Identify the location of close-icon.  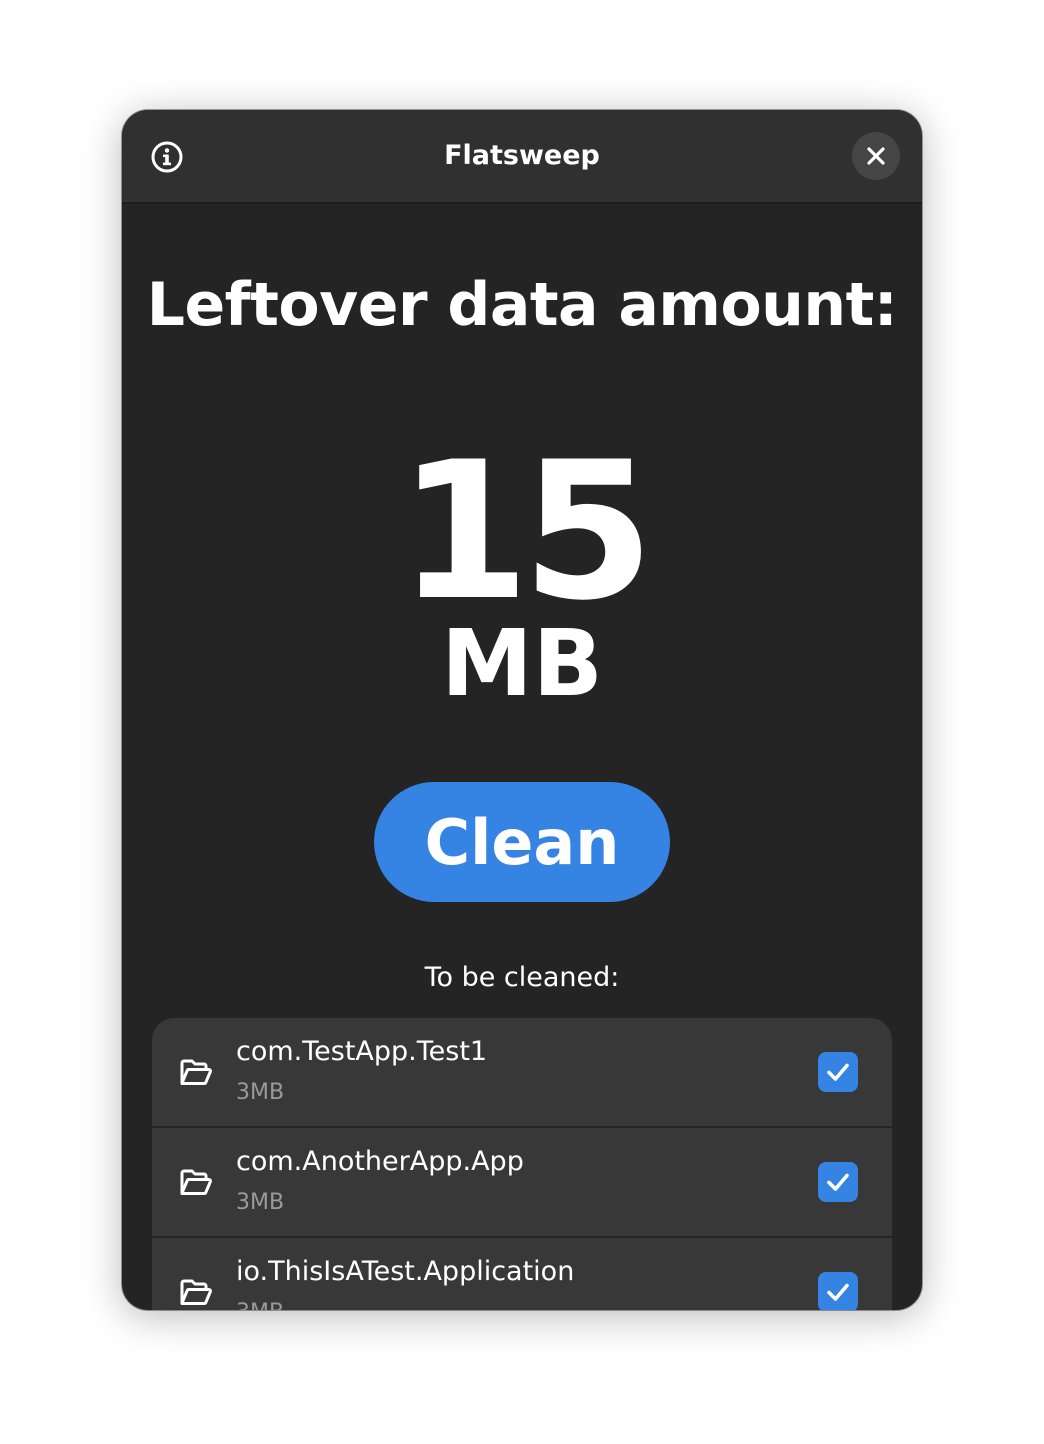
(876, 156).